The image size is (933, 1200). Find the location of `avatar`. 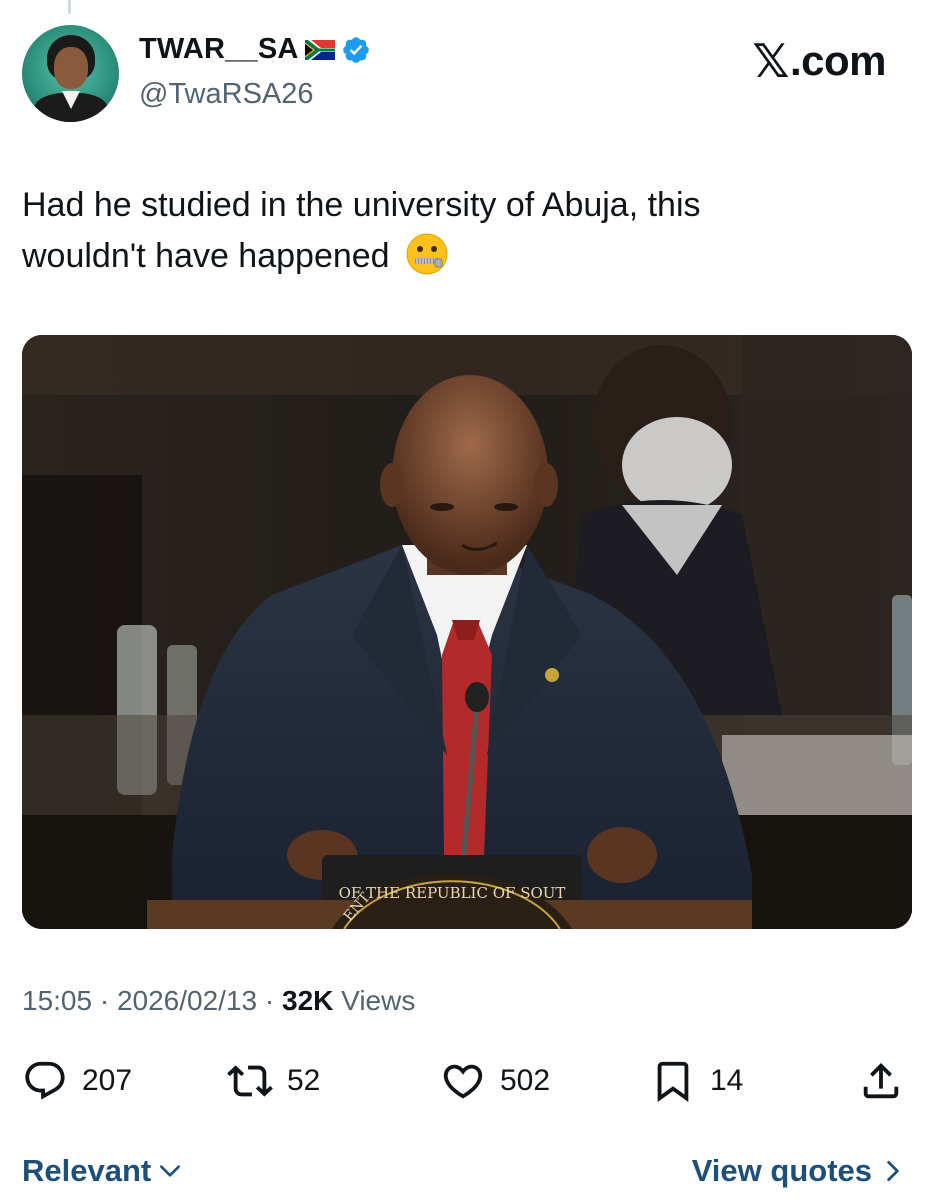

avatar is located at coordinates (70, 73).